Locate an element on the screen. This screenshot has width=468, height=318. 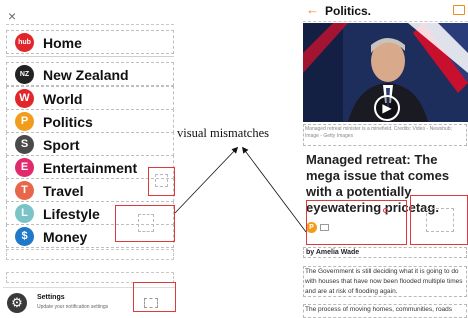
world-badge-icon: W is located at coordinates (24, 98).